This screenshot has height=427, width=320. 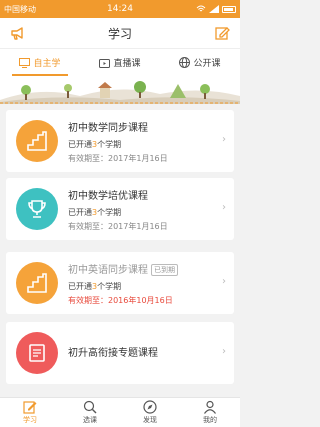 I want to click on tab-open-course: 公开课, so click(x=200, y=62).